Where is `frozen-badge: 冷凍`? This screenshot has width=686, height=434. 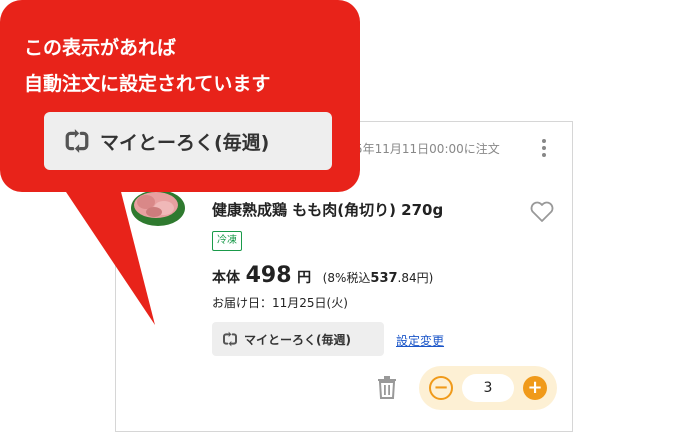 frozen-badge: 冷凍 is located at coordinates (227, 241).